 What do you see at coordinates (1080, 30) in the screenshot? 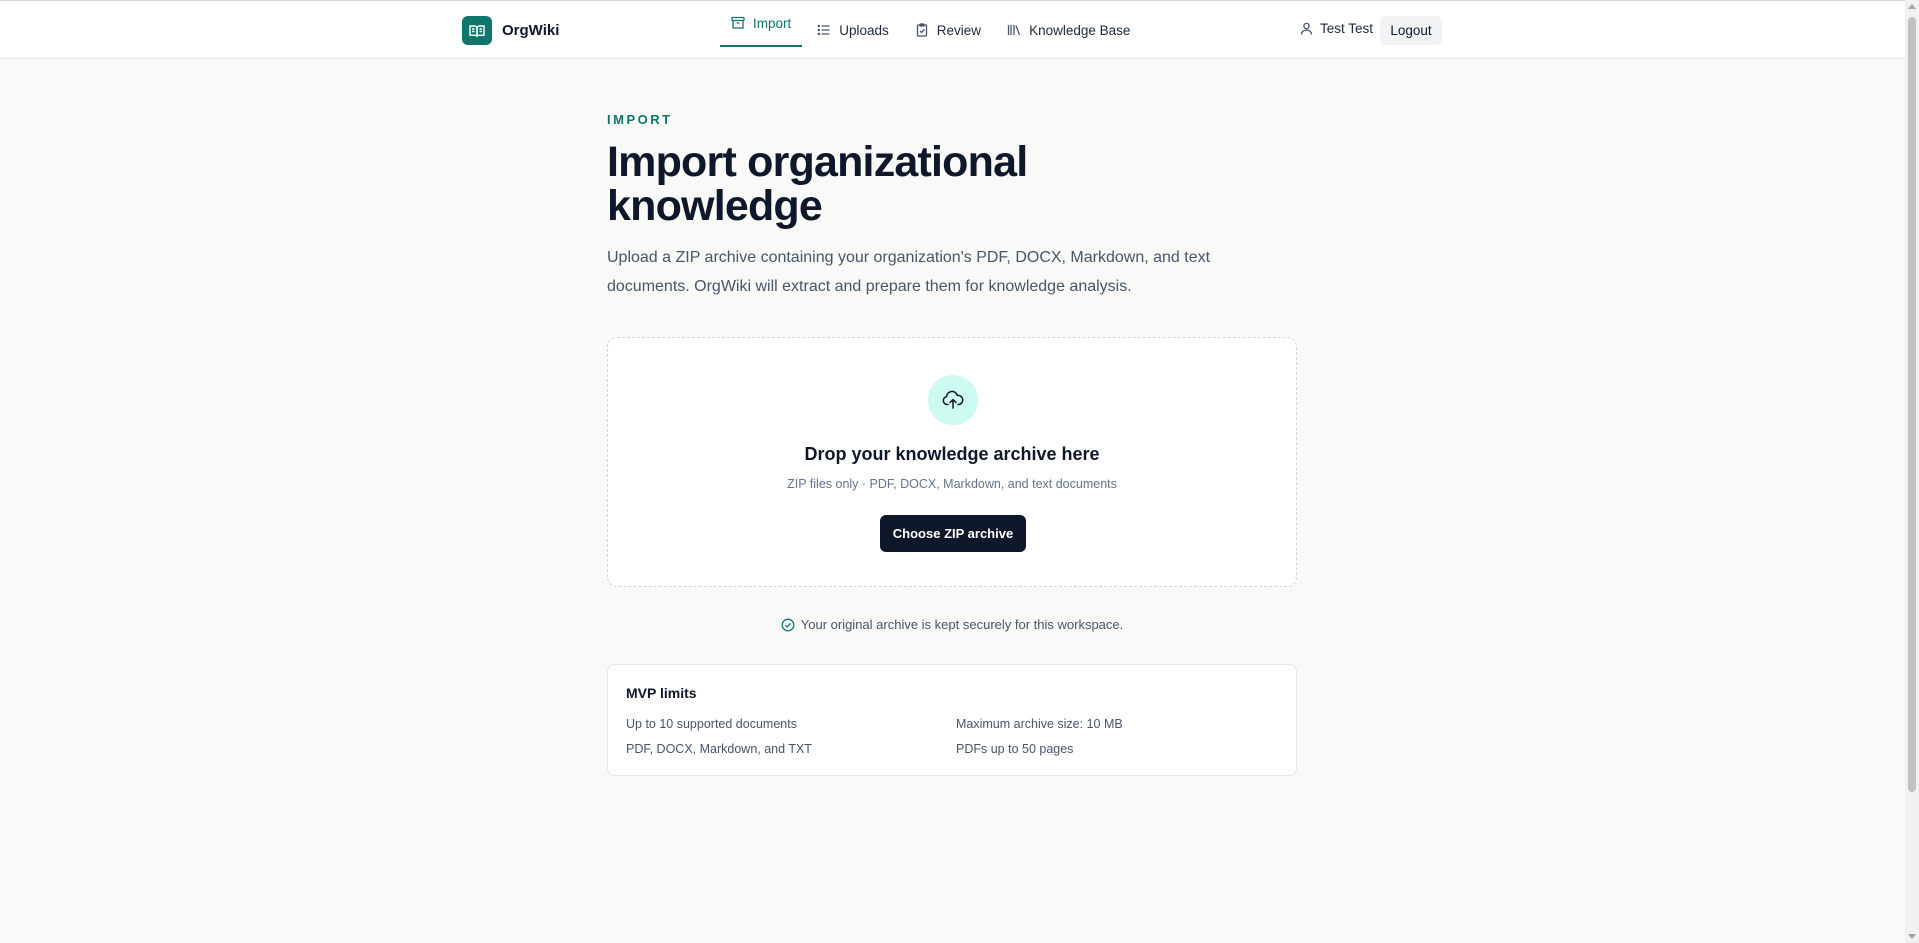
I see `nav-item-label: Knowledge Base` at bounding box center [1080, 30].